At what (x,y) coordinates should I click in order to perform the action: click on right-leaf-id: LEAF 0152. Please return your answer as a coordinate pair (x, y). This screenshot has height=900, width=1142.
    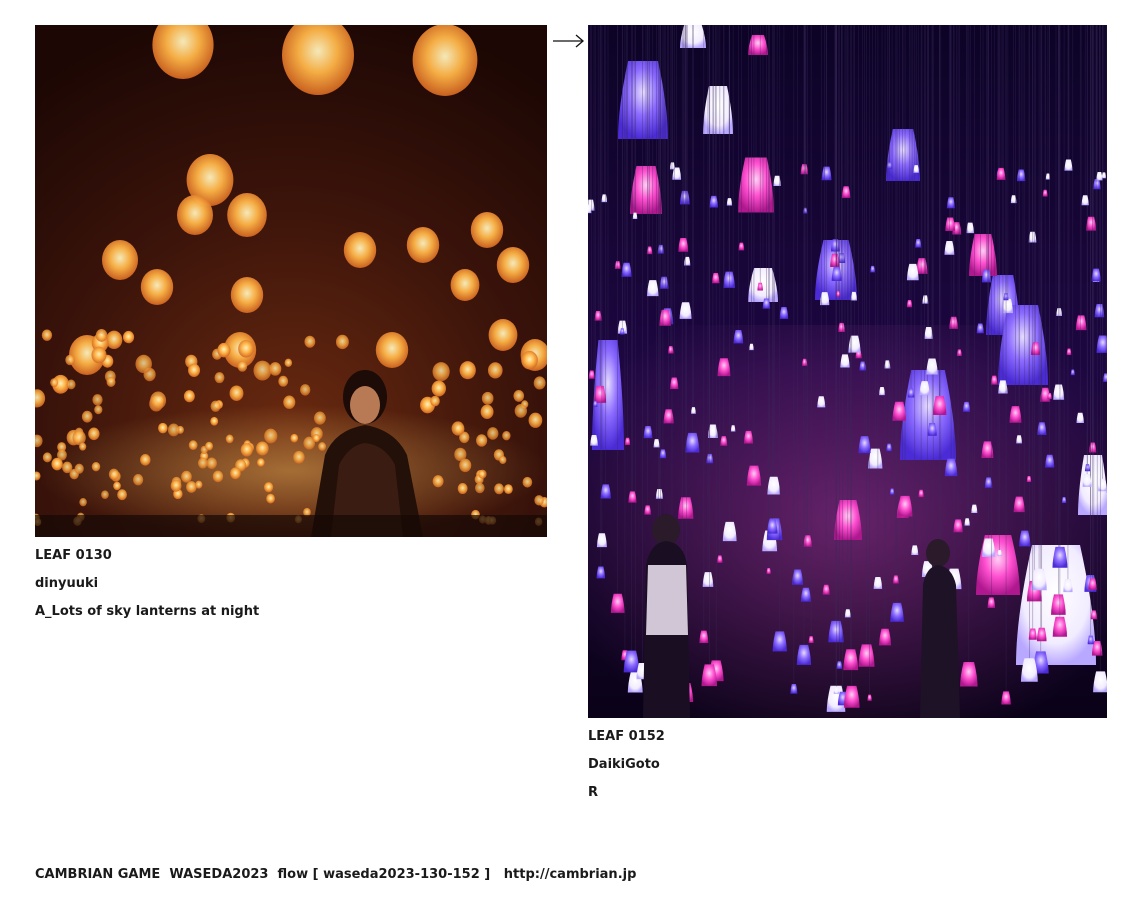
    Looking at the image, I should click on (626, 736).